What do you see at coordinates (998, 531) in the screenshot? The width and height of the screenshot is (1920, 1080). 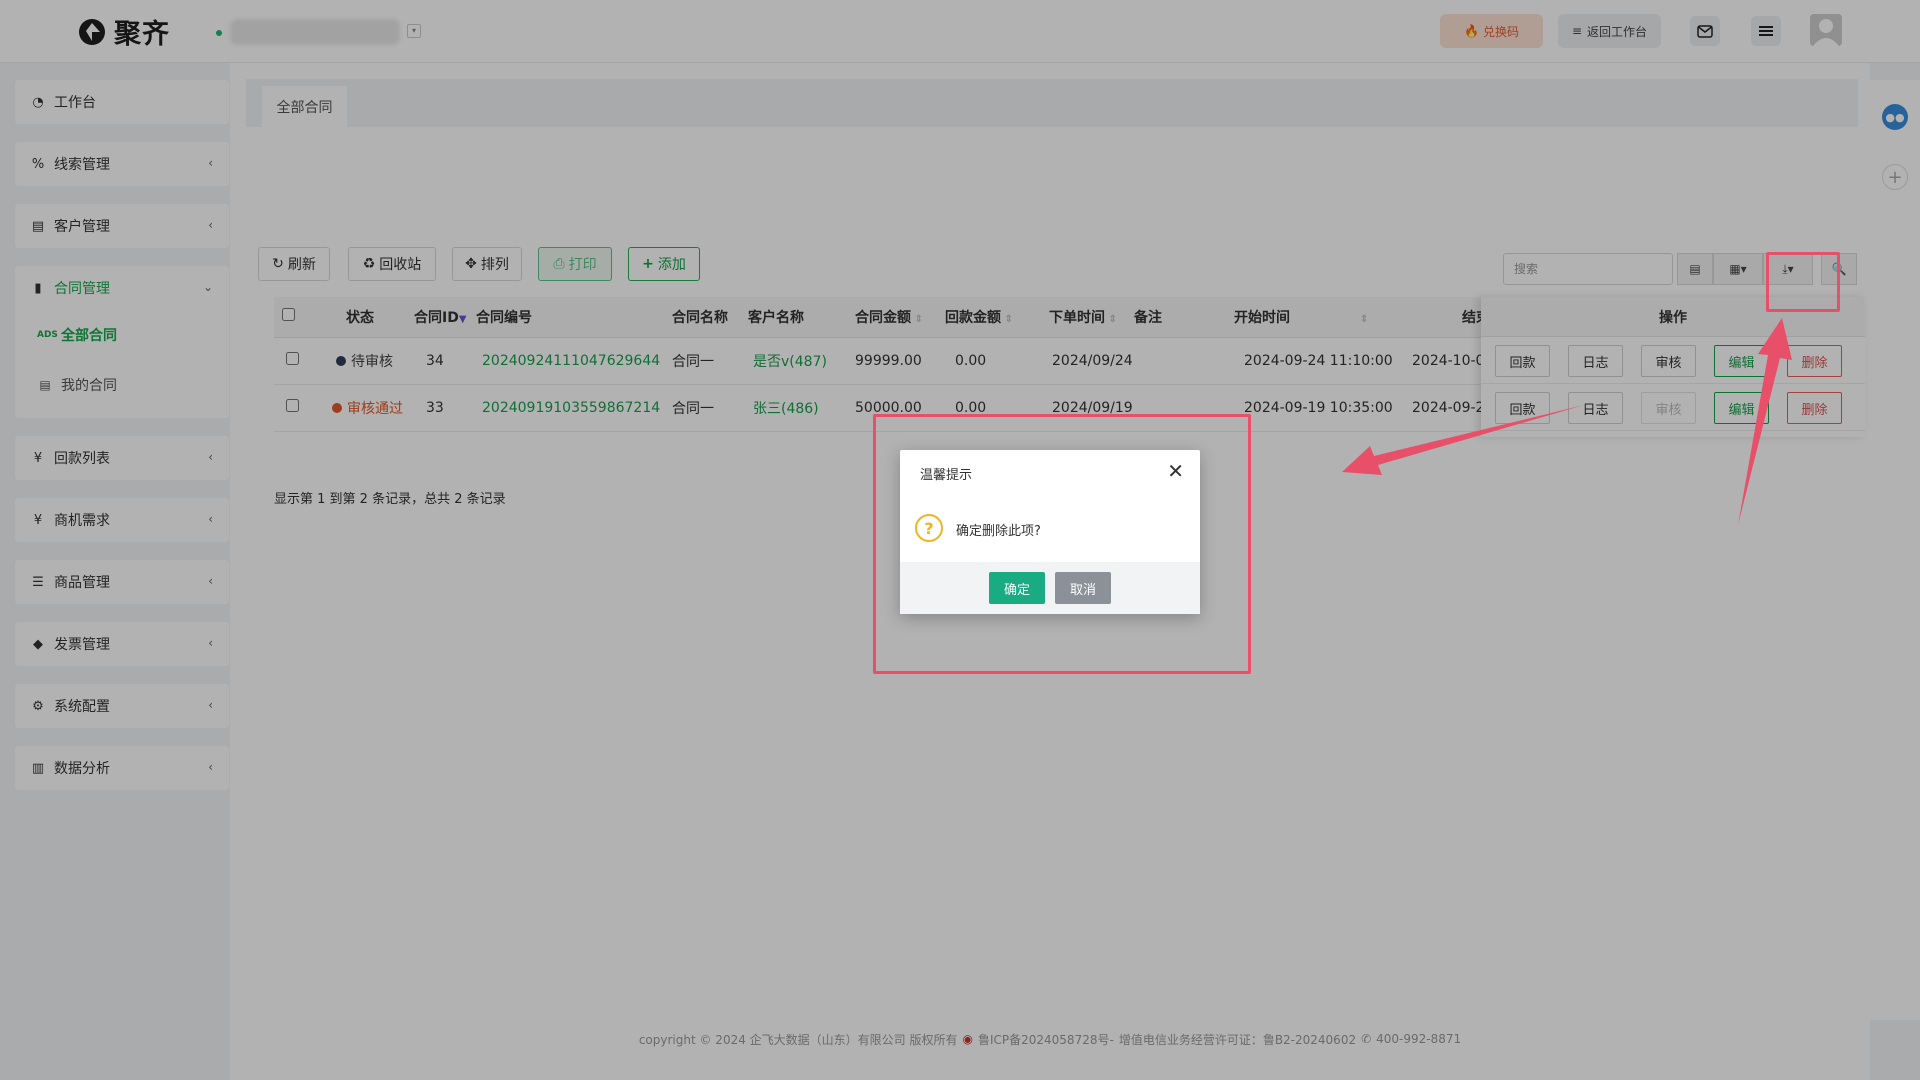 I see `dialog-message: 确定删除此项?` at bounding box center [998, 531].